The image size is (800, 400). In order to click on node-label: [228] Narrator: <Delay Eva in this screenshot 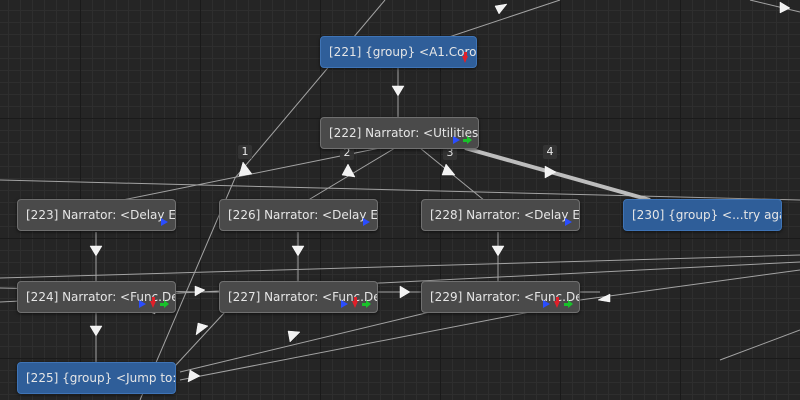, I will do `click(505, 215)`.